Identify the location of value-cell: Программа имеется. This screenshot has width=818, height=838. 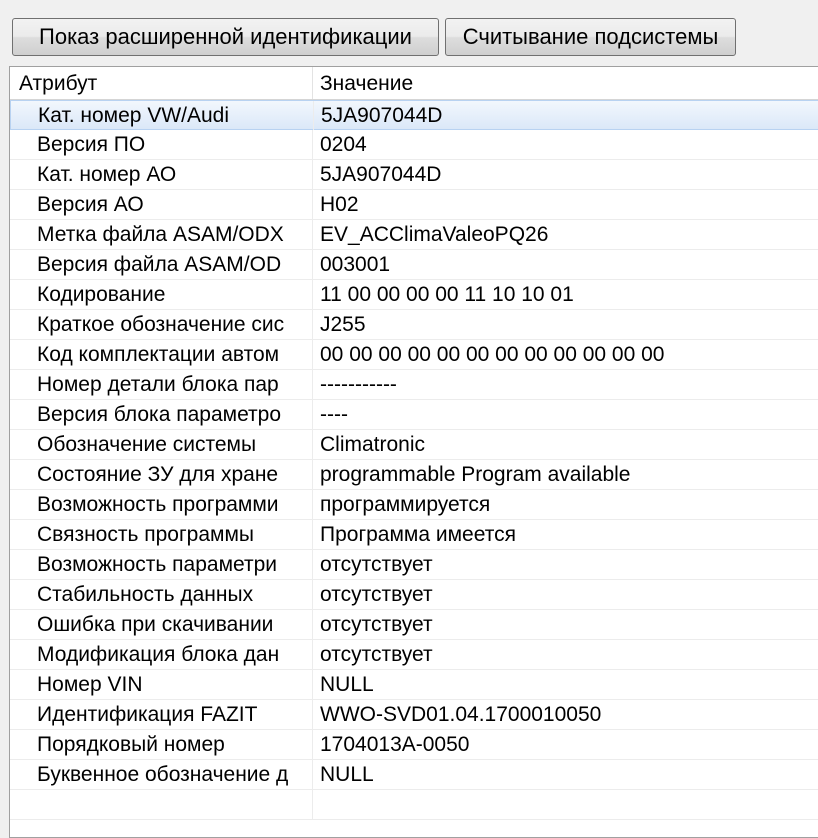
(418, 534).